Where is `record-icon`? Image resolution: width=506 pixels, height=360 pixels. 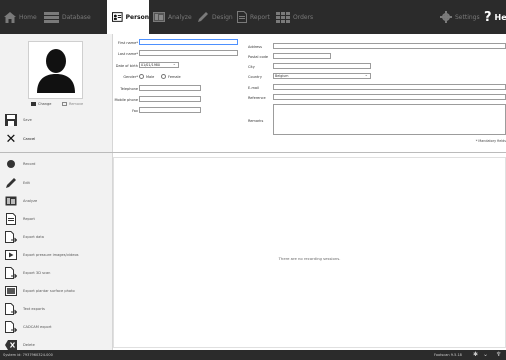
record-icon is located at coordinates (11, 164).